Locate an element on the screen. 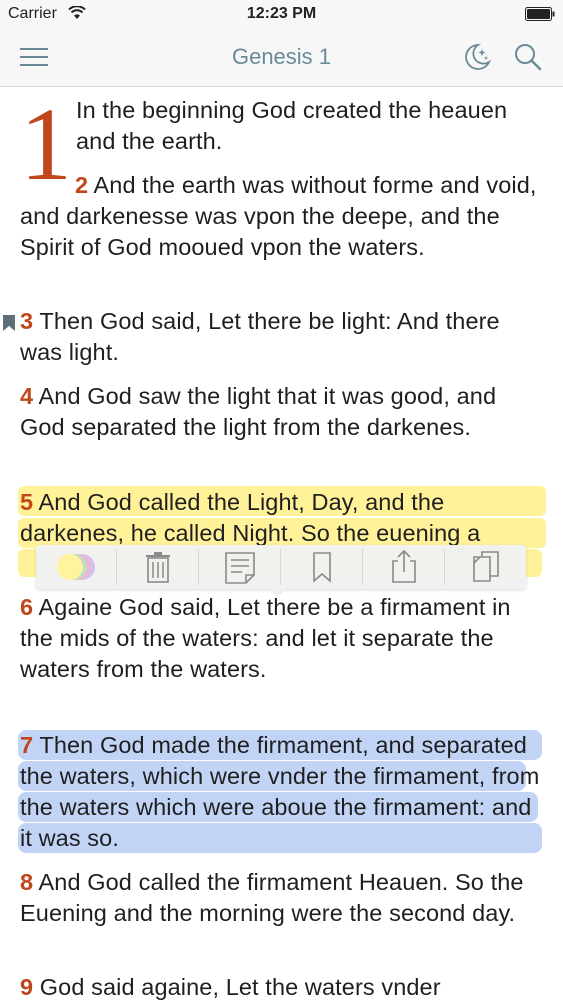 The image size is (563, 1000). note-icon is located at coordinates (240, 568).